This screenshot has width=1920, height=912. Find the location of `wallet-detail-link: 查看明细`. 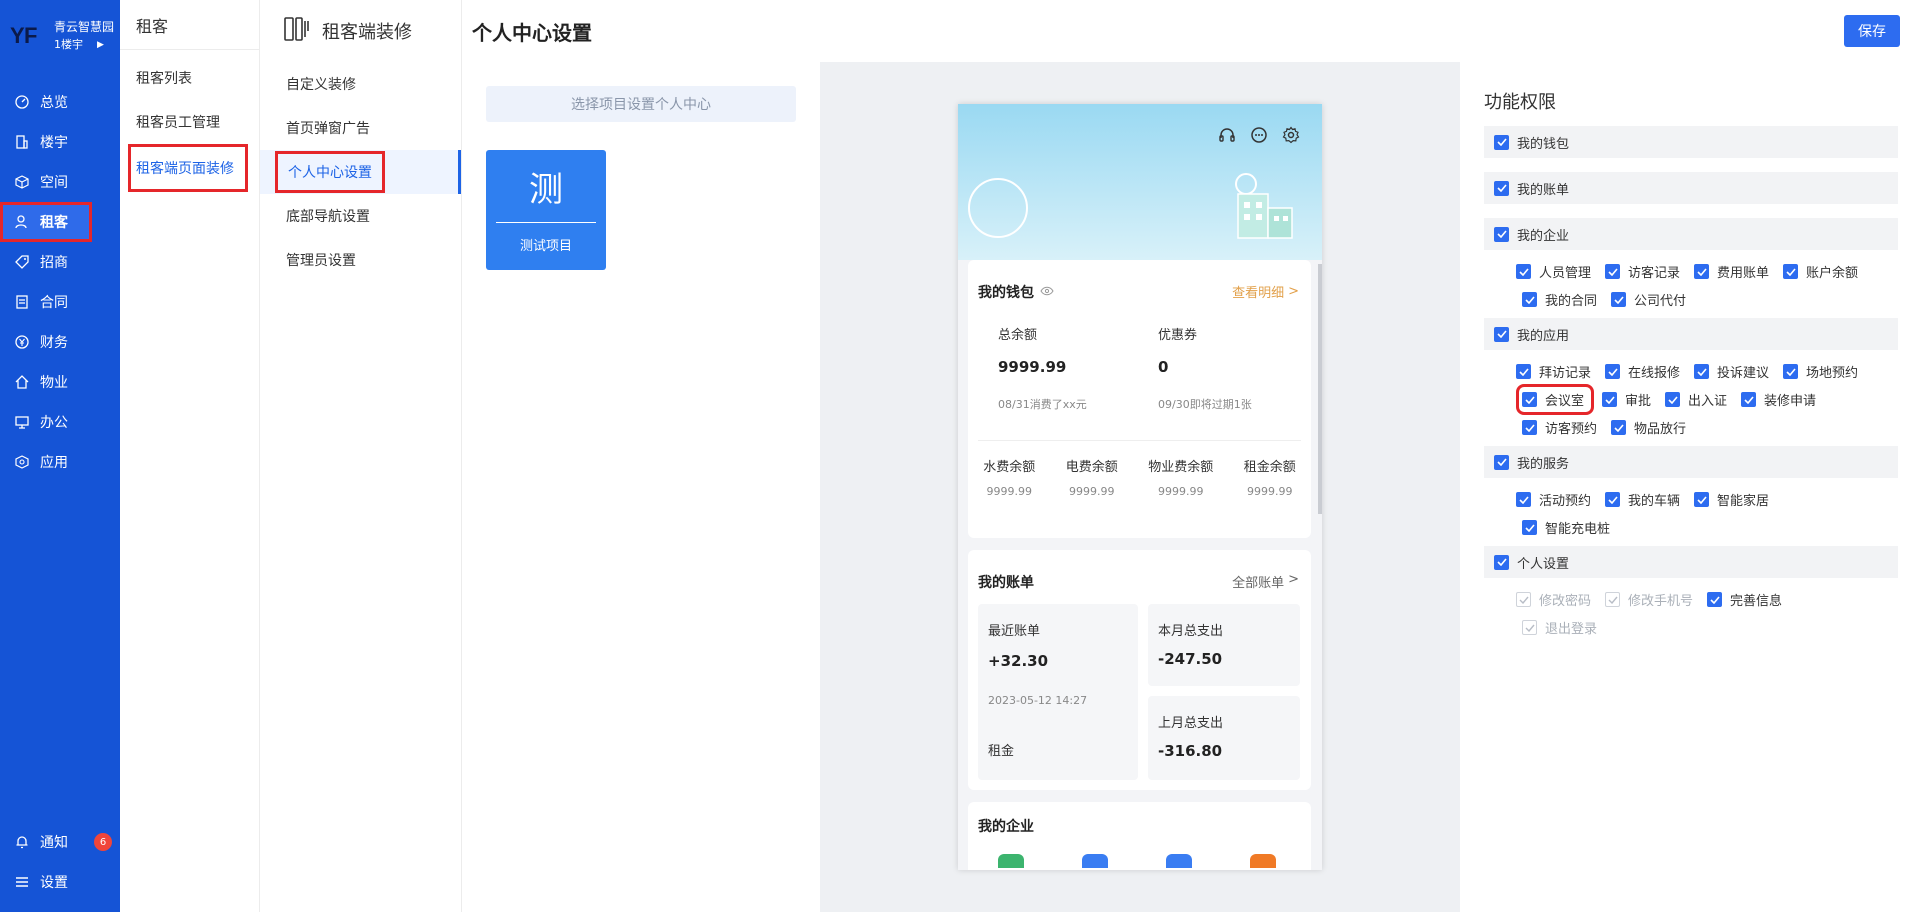

wallet-detail-link: 查看明细 is located at coordinates (1258, 291).